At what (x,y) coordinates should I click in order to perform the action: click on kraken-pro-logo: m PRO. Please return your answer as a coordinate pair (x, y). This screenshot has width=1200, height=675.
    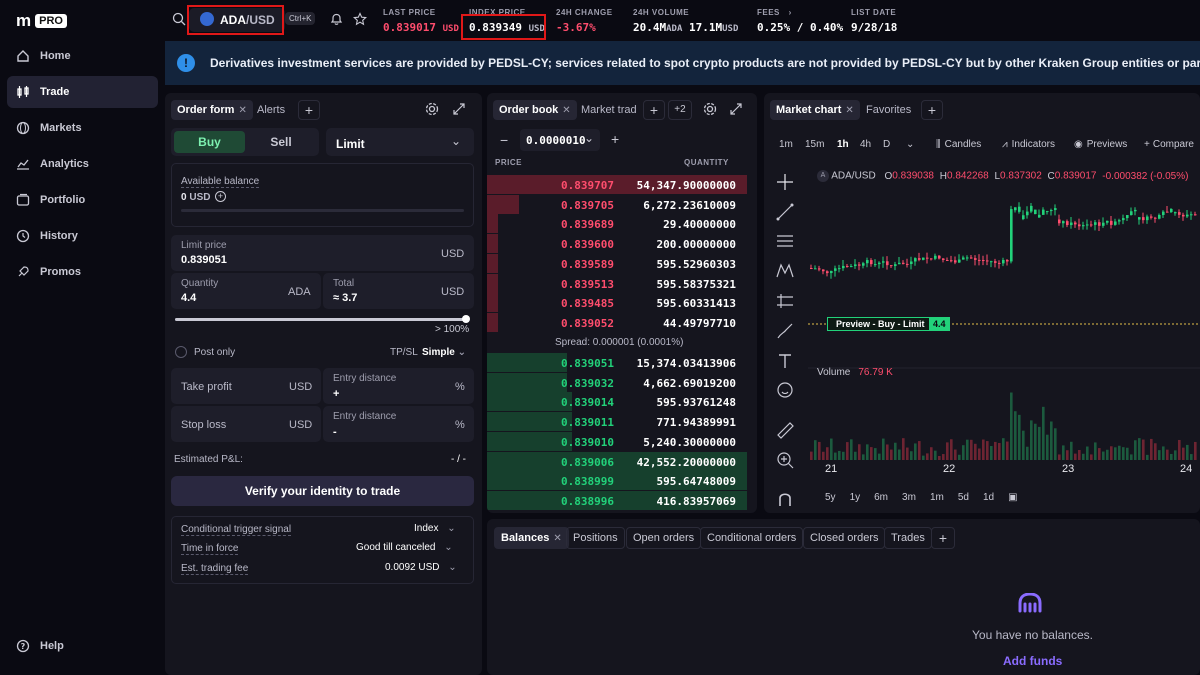
    Looking at the image, I should click on (41, 21).